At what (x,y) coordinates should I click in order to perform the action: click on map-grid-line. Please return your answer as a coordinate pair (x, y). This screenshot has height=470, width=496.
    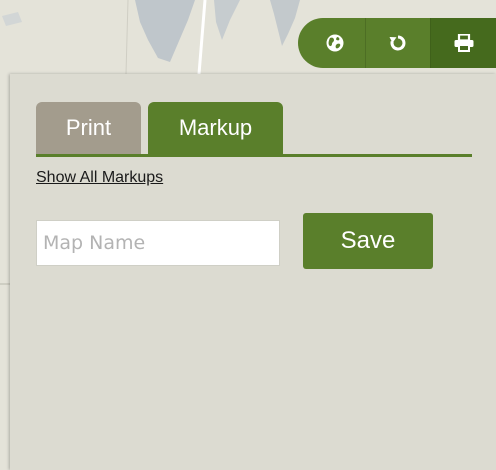
    Looking at the image, I should click on (127, 37).